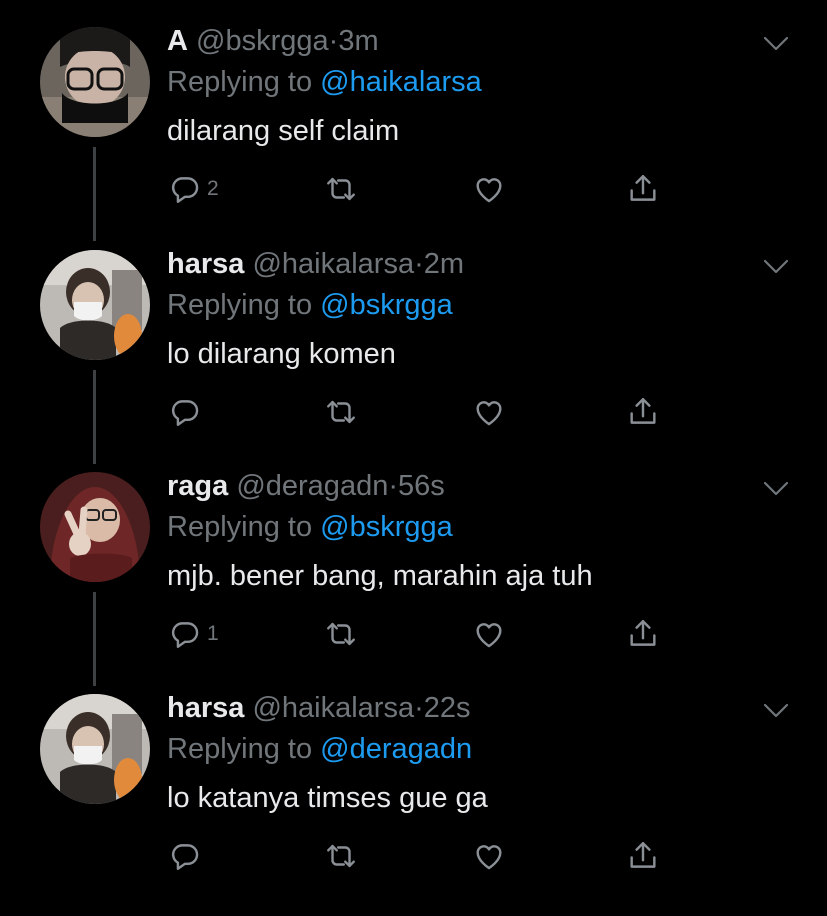 This screenshot has width=827, height=916. I want to click on timestamp: 56s, so click(421, 486).